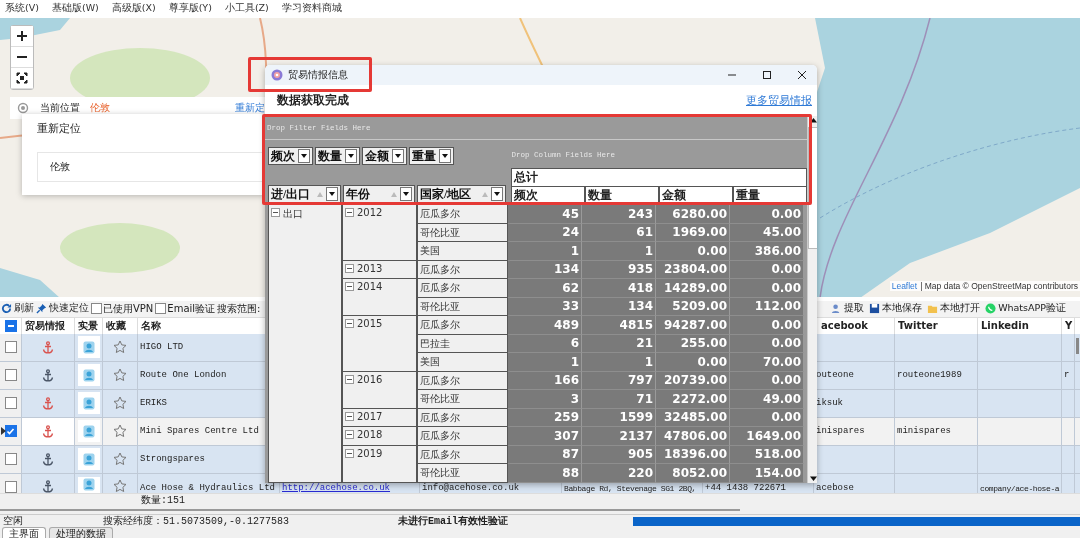 The height and width of the screenshot is (538, 1080). What do you see at coordinates (62, 309) in the screenshot?
I see `toolbar-button: 快速定位` at bounding box center [62, 309].